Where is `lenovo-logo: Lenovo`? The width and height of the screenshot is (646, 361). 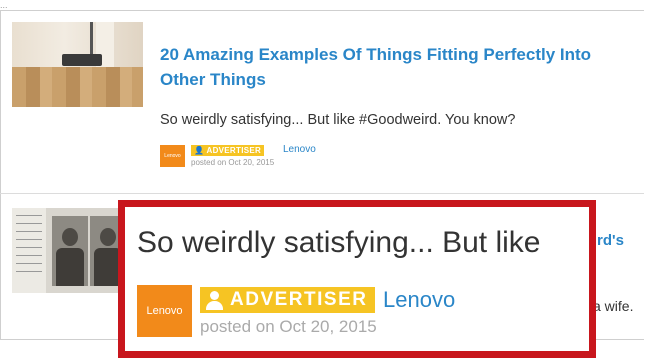 lenovo-logo: Lenovo is located at coordinates (172, 156).